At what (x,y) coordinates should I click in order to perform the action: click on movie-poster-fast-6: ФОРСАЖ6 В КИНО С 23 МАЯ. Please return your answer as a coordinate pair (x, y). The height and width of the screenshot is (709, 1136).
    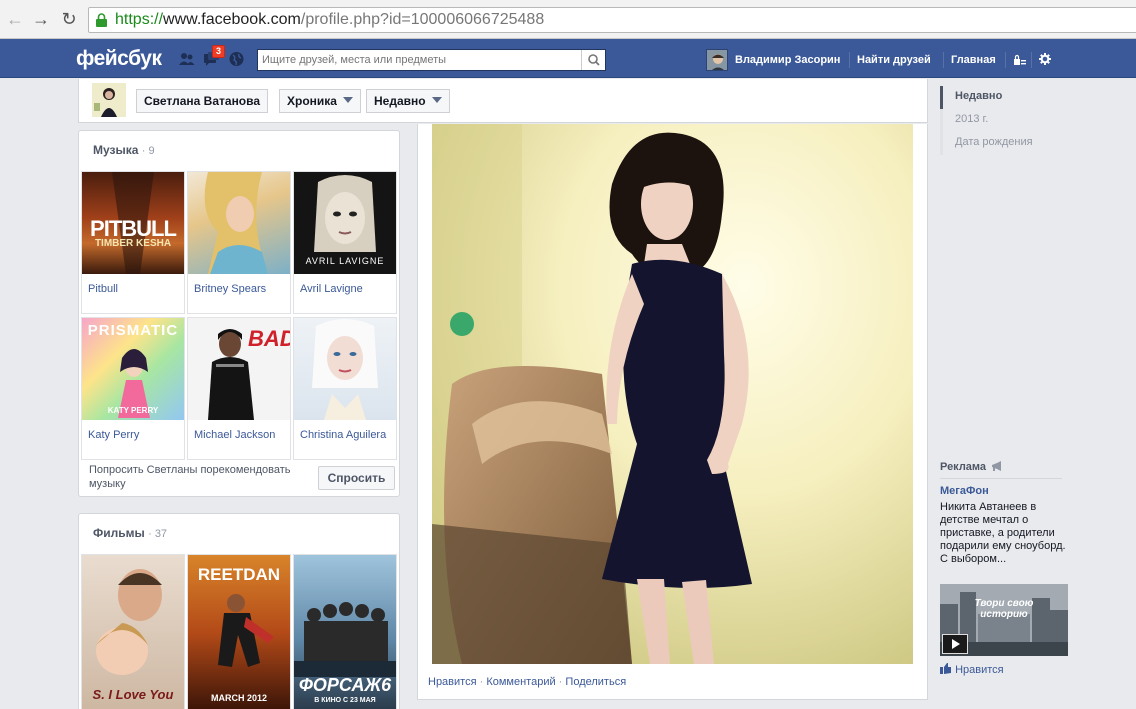
    Looking at the image, I should click on (345, 632).